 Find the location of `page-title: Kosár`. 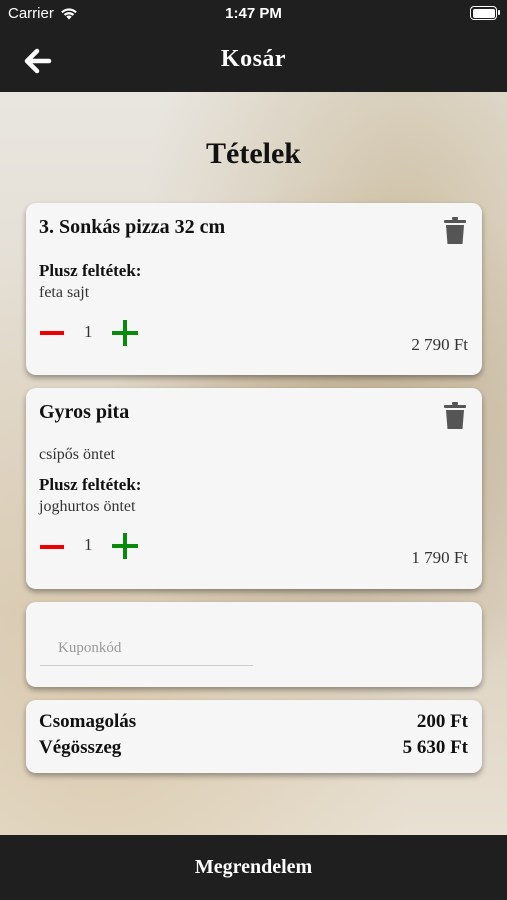

page-title: Kosár is located at coordinates (253, 59).